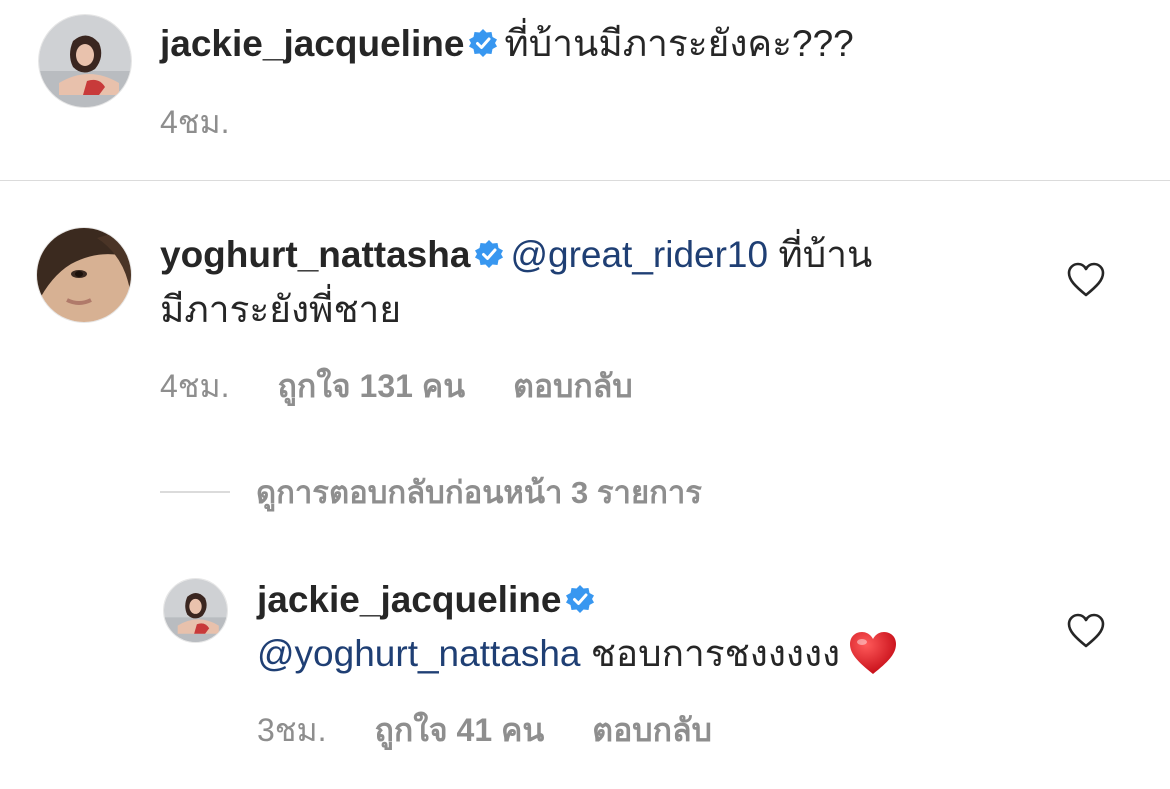  What do you see at coordinates (715, 653) in the screenshot?
I see `reply-text: ชอบการชงงงงง` at bounding box center [715, 653].